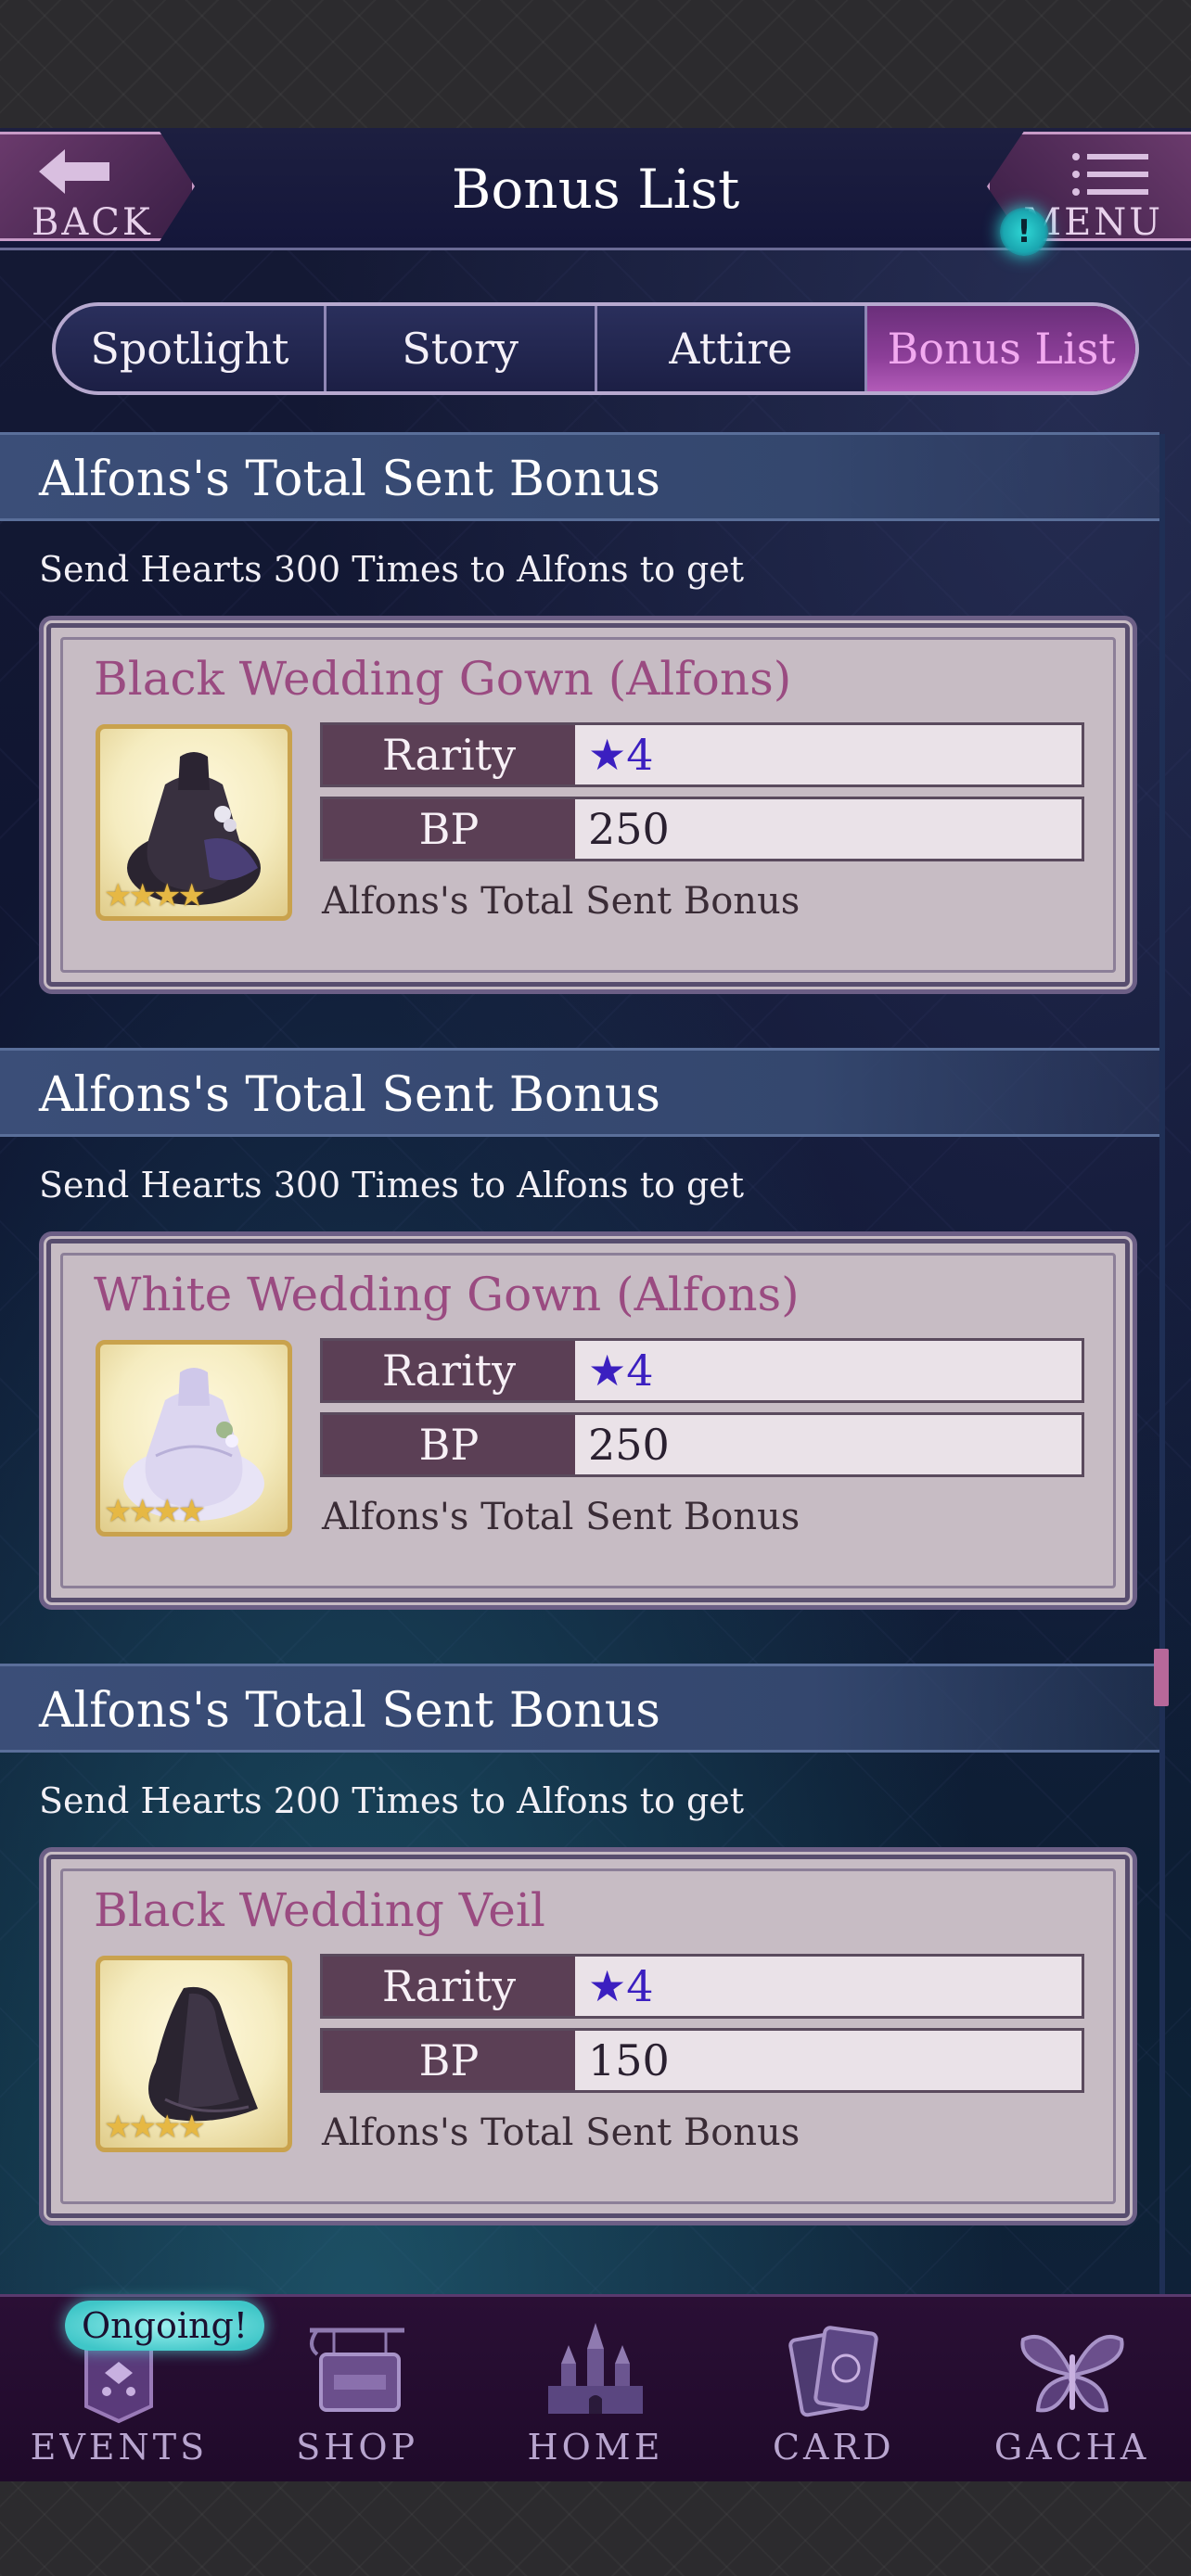  What do you see at coordinates (443, 679) in the screenshot?
I see `item-name: Black Wedding Gown (Alfons)` at bounding box center [443, 679].